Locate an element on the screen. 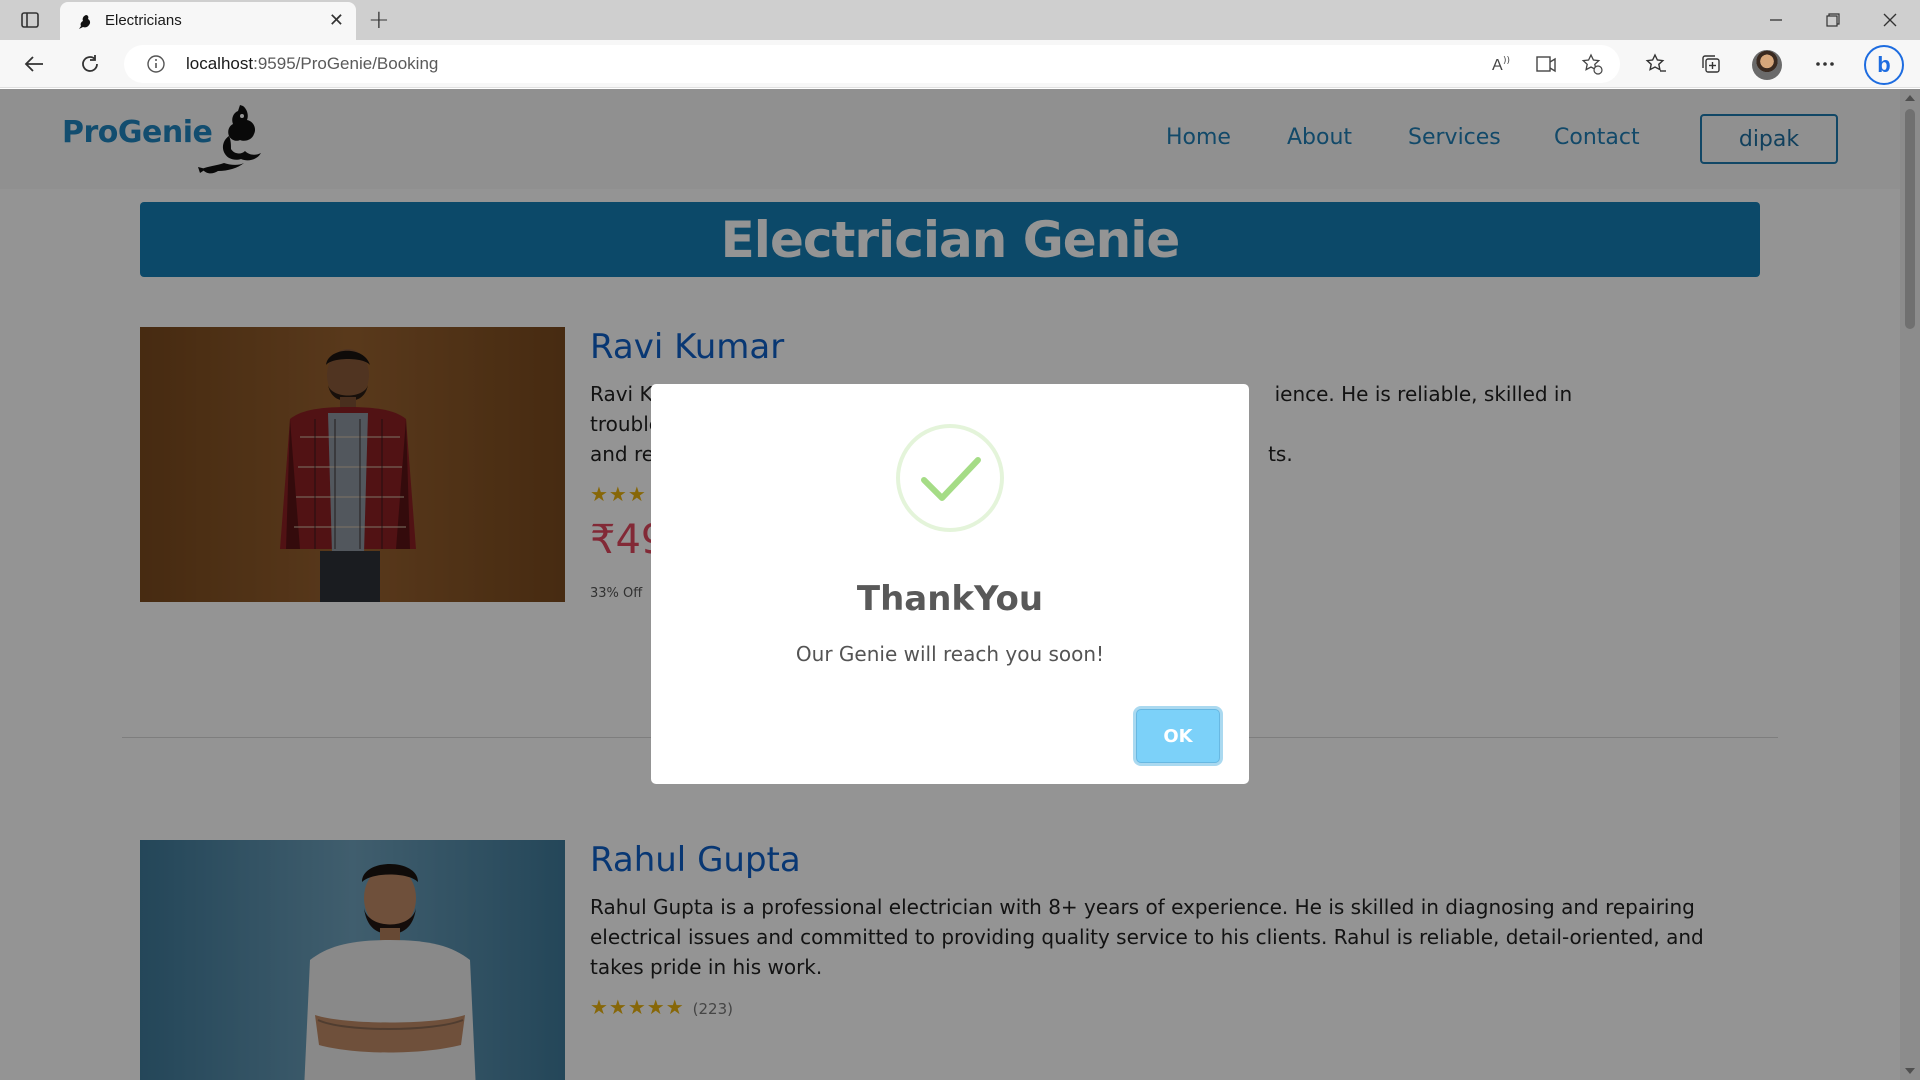 Image resolution: width=1920 pixels, height=1080 pixels. address-bar: localhost:9595/ProGenie/Booking A)) is located at coordinates (872, 64).